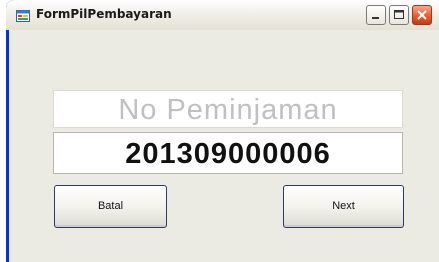  I want to click on batal-button: Batal, so click(110, 206).